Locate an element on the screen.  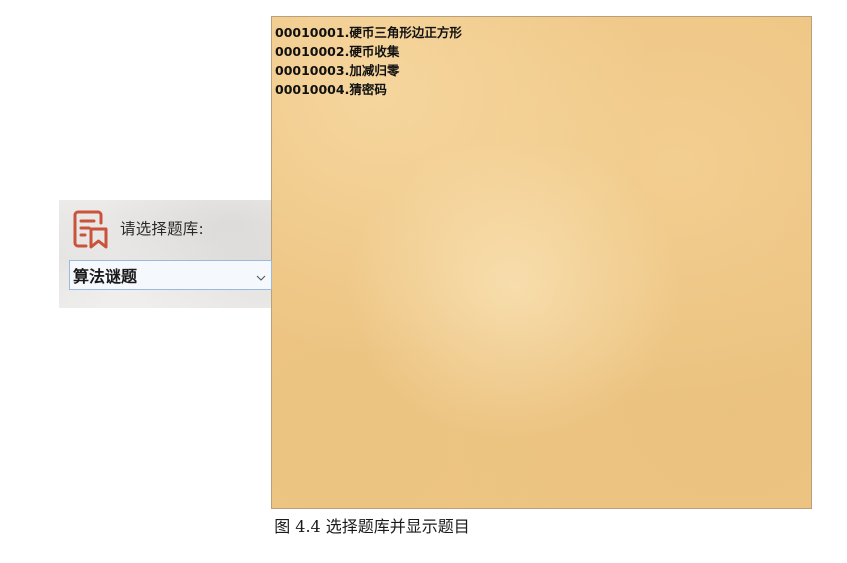
selector-header: 请选择题库: is located at coordinates (137, 228).